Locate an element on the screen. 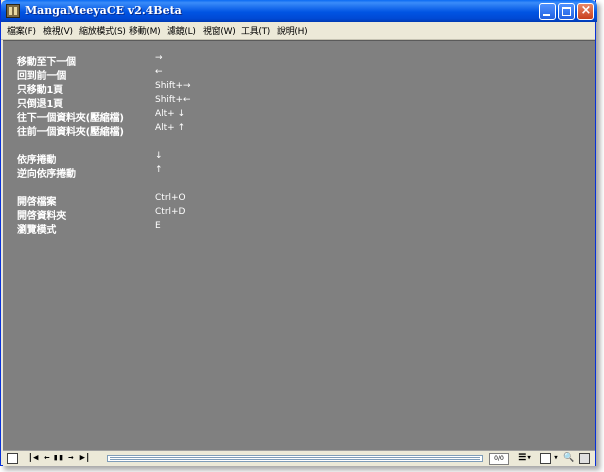  shortcut-label: 移動至下一個 is located at coordinates (46, 62).